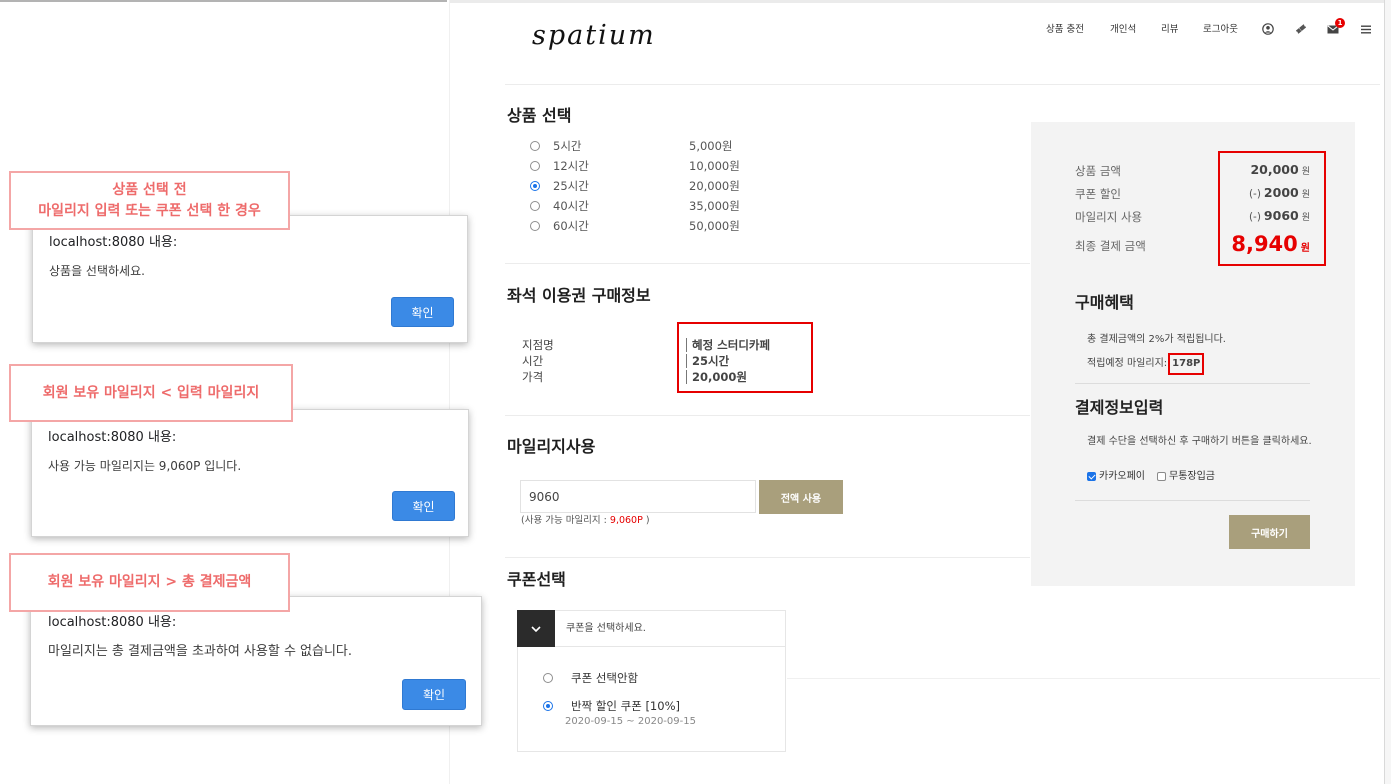 This screenshot has width=1391, height=784. Describe the element at coordinates (1301, 29) in the screenshot. I see `ticket-icon` at that location.